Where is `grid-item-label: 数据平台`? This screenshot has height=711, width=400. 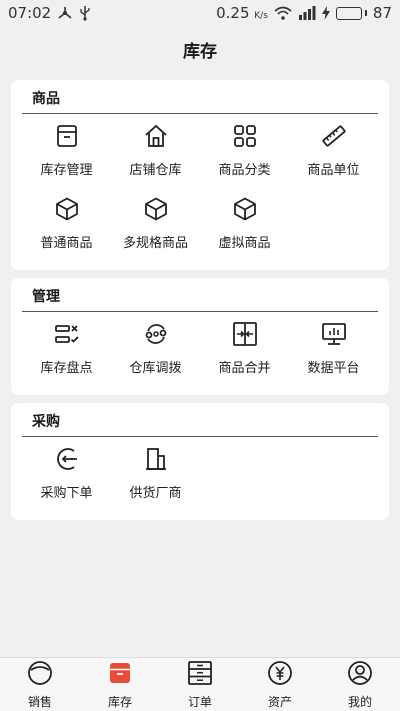 grid-item-label: 数据平台 is located at coordinates (333, 368).